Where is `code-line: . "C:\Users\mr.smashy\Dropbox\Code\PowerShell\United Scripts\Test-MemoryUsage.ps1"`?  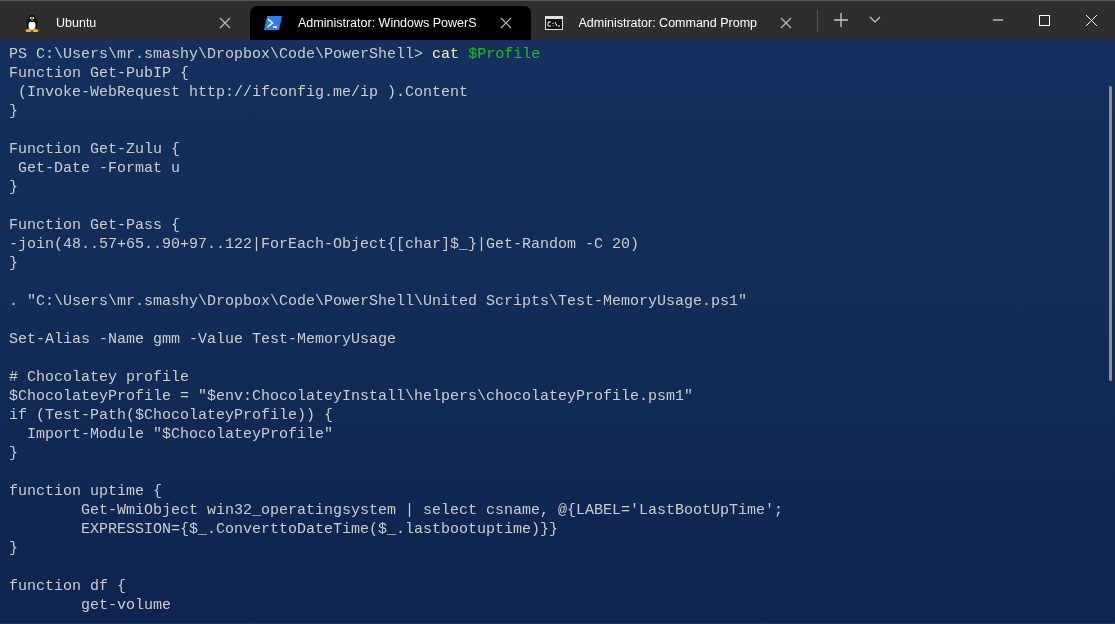 code-line: . "C:\Users\mr.smashy\Dropbox\Code\PowerShell\United Scripts\Test-MemoryUsage.ps1" is located at coordinates (378, 301).